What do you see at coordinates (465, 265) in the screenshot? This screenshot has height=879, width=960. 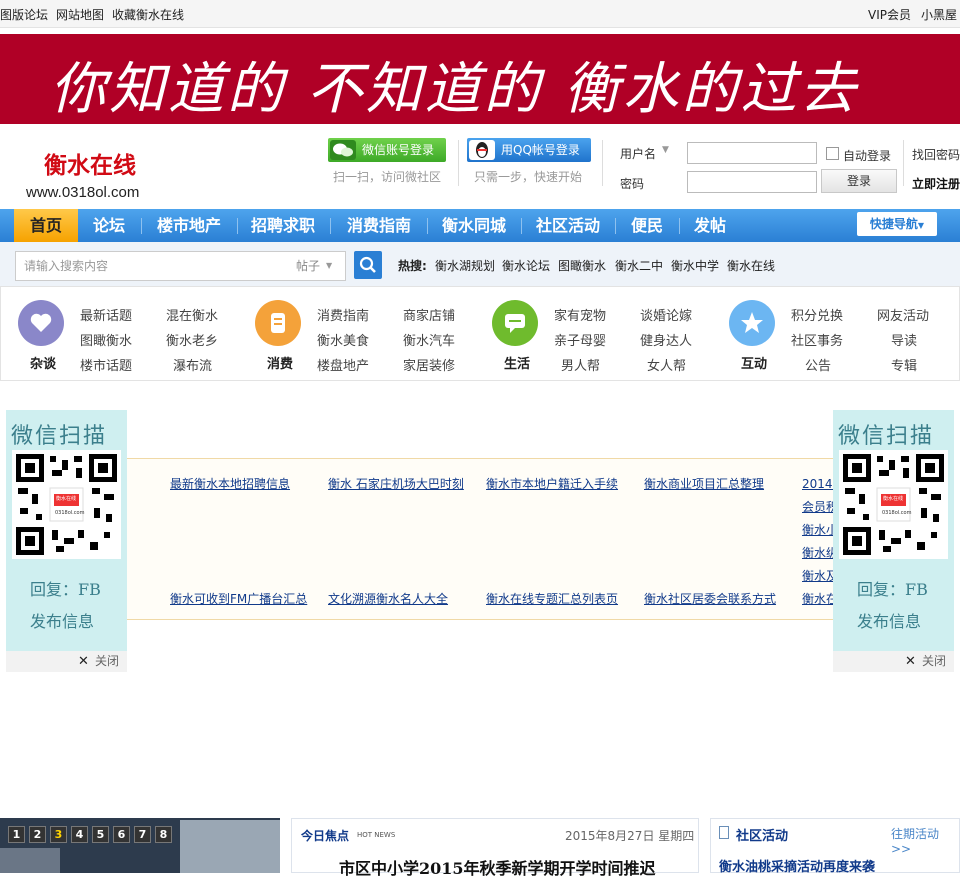 I see `hot-search-link: 衡水湖规划` at bounding box center [465, 265].